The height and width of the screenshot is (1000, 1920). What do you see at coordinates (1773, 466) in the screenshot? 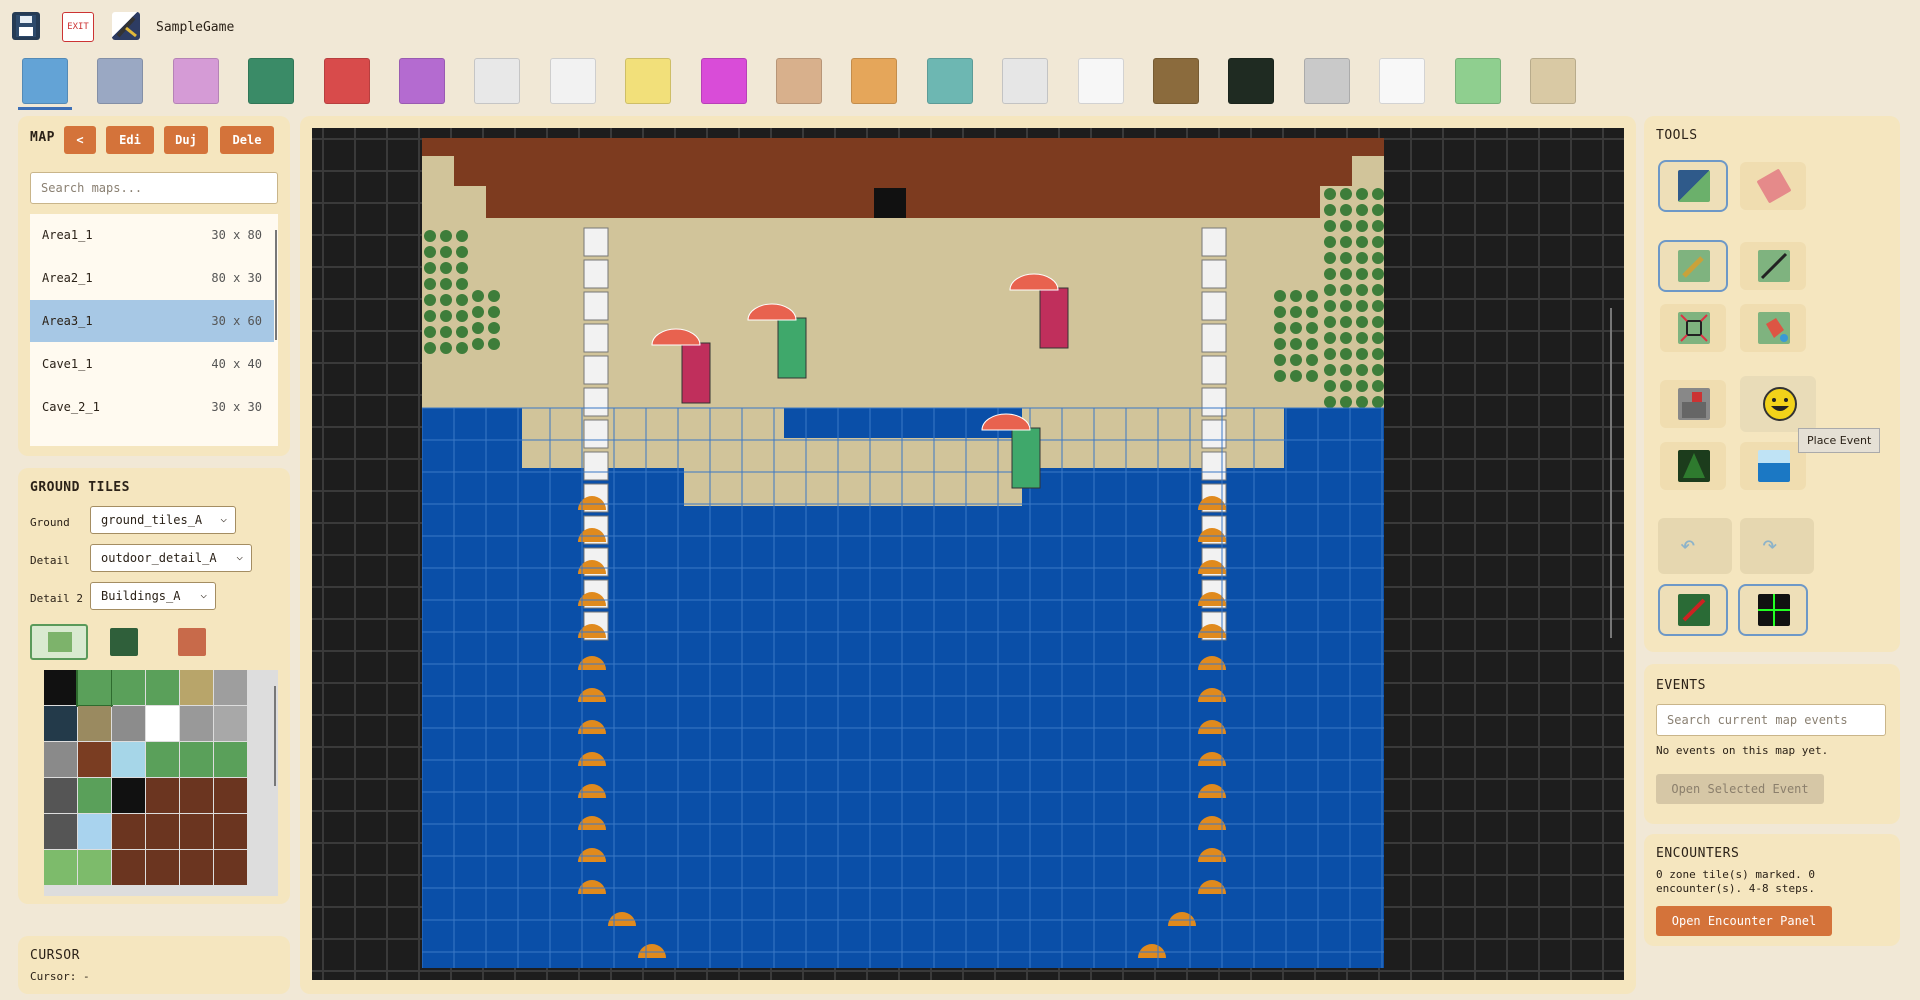
I see `water-tool-button` at bounding box center [1773, 466].